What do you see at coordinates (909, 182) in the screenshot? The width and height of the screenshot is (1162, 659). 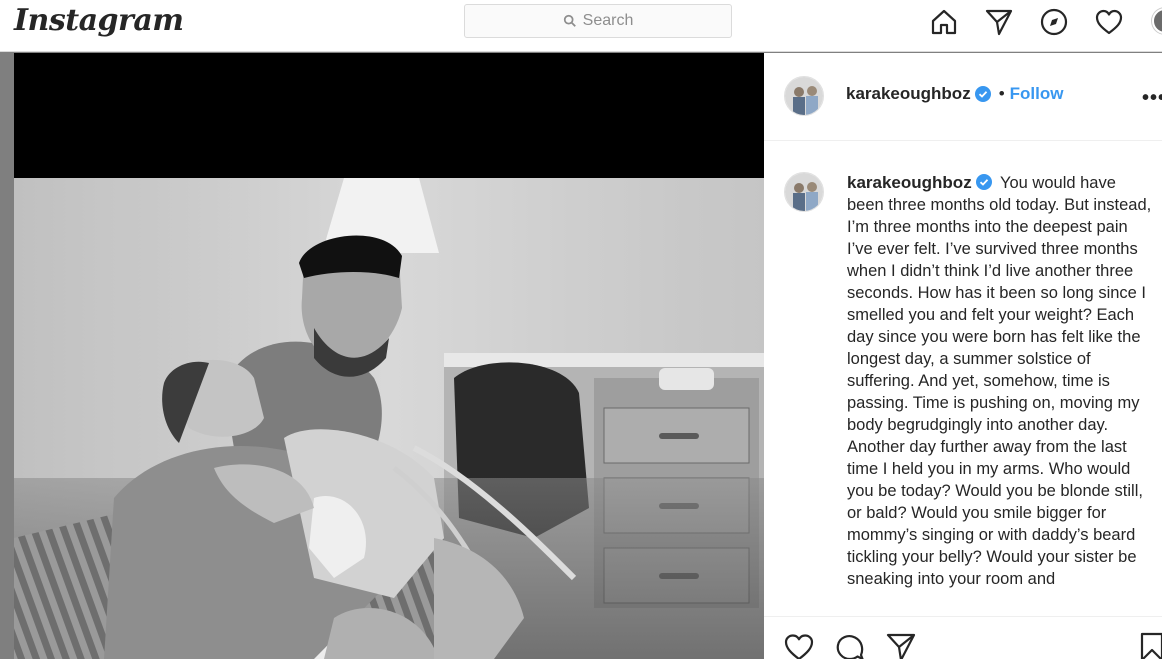 I see `caption-username: karakeoughboz` at bounding box center [909, 182].